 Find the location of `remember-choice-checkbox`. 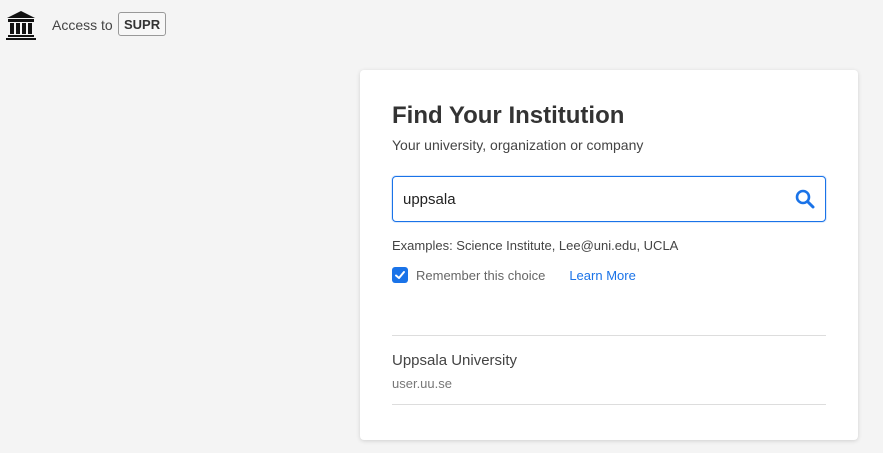

remember-choice-checkbox is located at coordinates (400, 275).